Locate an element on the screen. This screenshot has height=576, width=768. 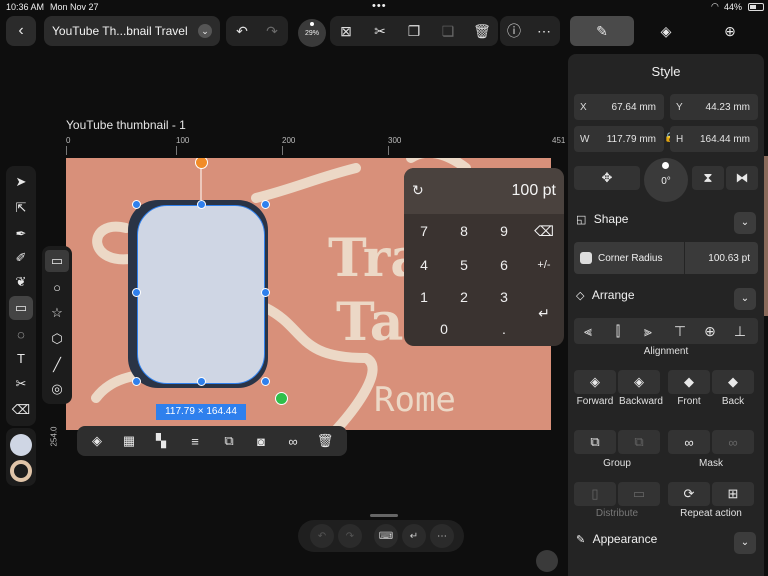
fill-color-swatch is located at coordinates (21, 445).